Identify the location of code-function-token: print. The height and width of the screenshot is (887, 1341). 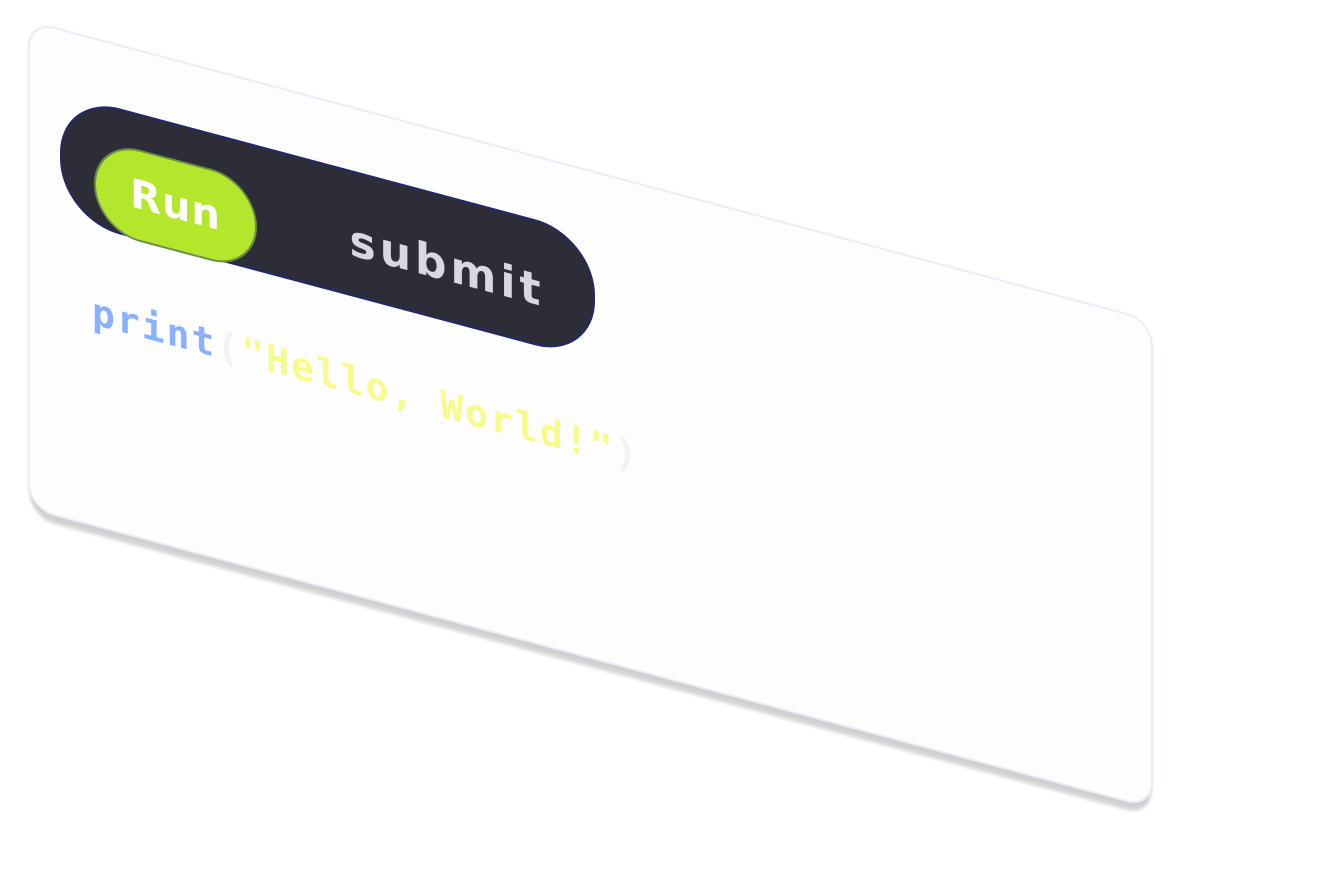
(154, 328).